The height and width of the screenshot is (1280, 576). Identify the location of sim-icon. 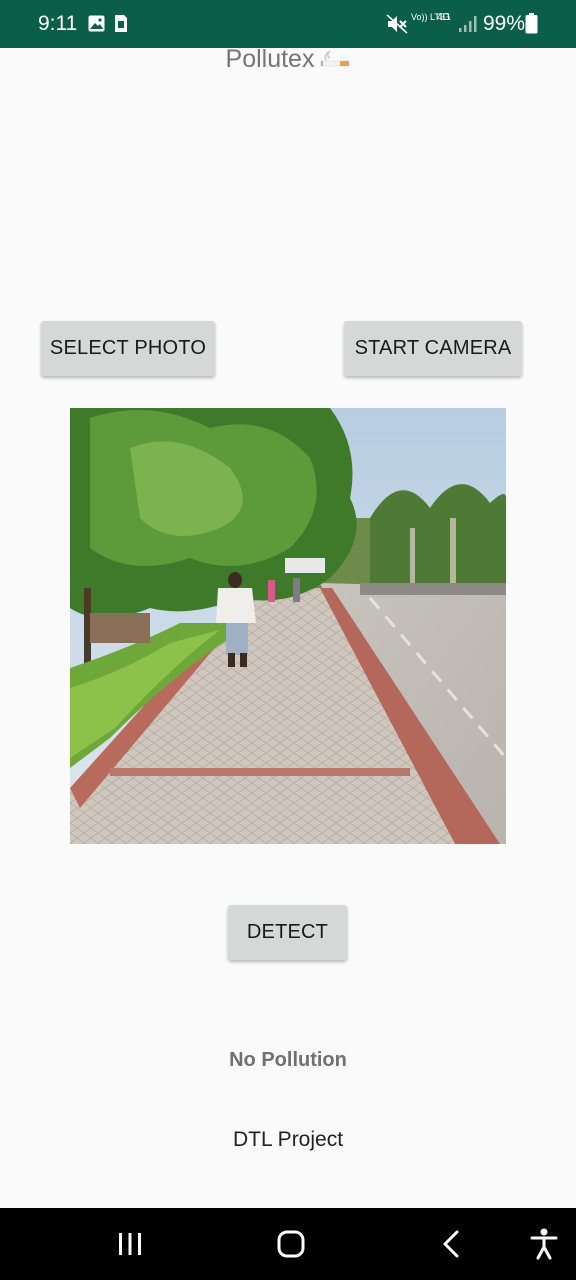
(121, 23).